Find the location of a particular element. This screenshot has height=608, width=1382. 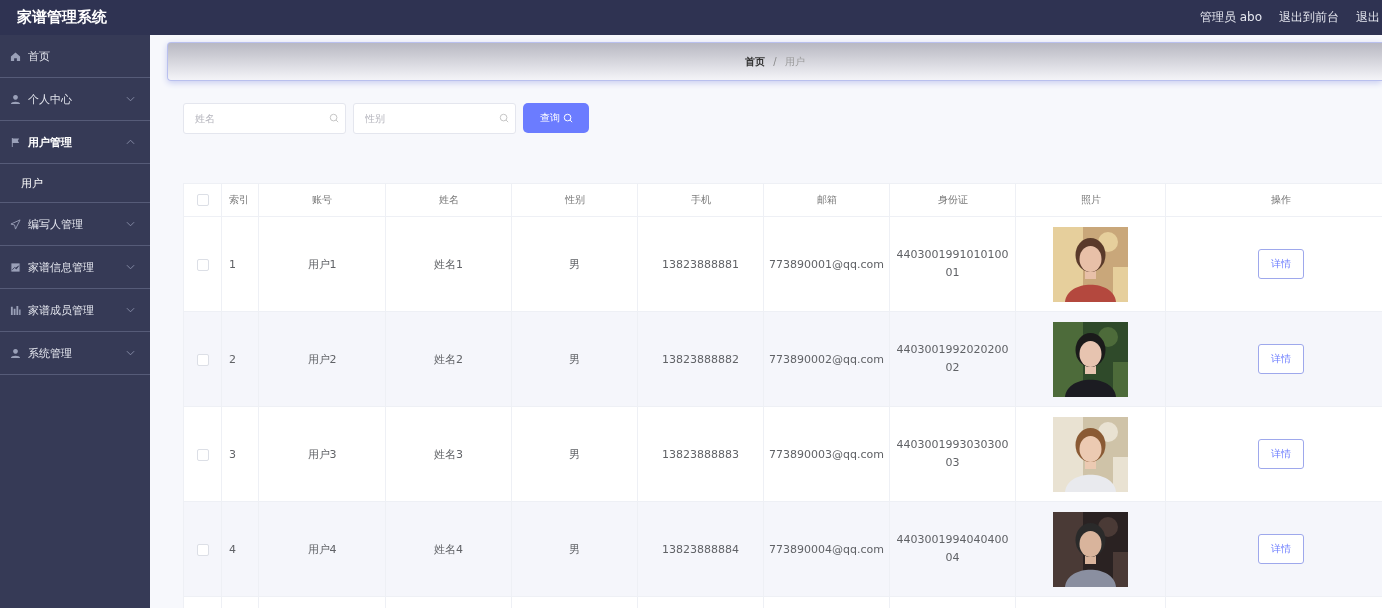

table-cell: 姓名1 is located at coordinates (448, 264).